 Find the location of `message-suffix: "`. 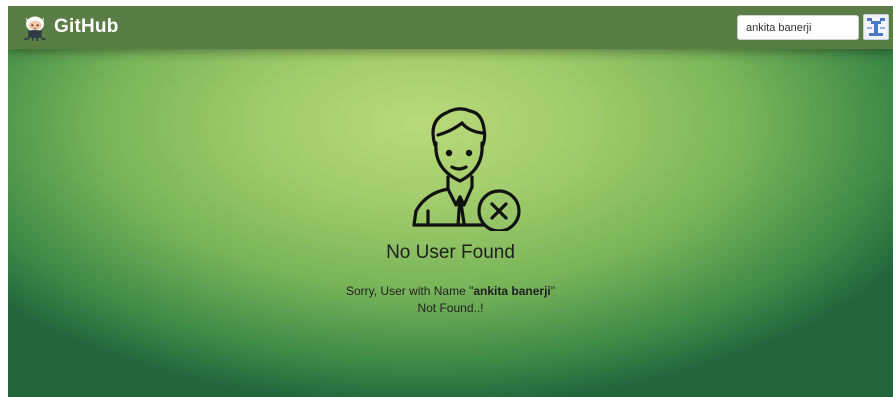

message-suffix: " is located at coordinates (553, 291).